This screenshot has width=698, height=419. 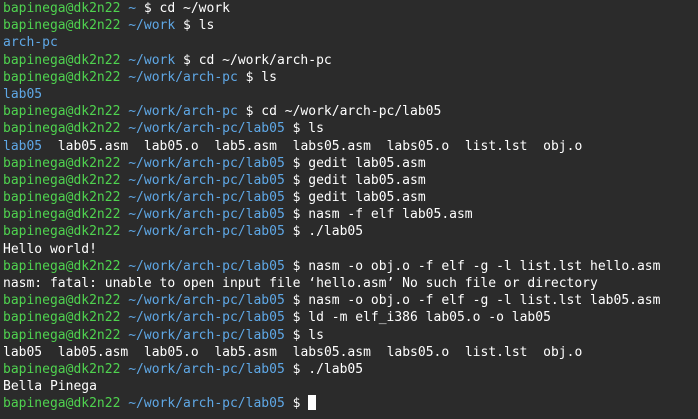 I want to click on program-output: Bella Pinega, so click(x=349, y=386).